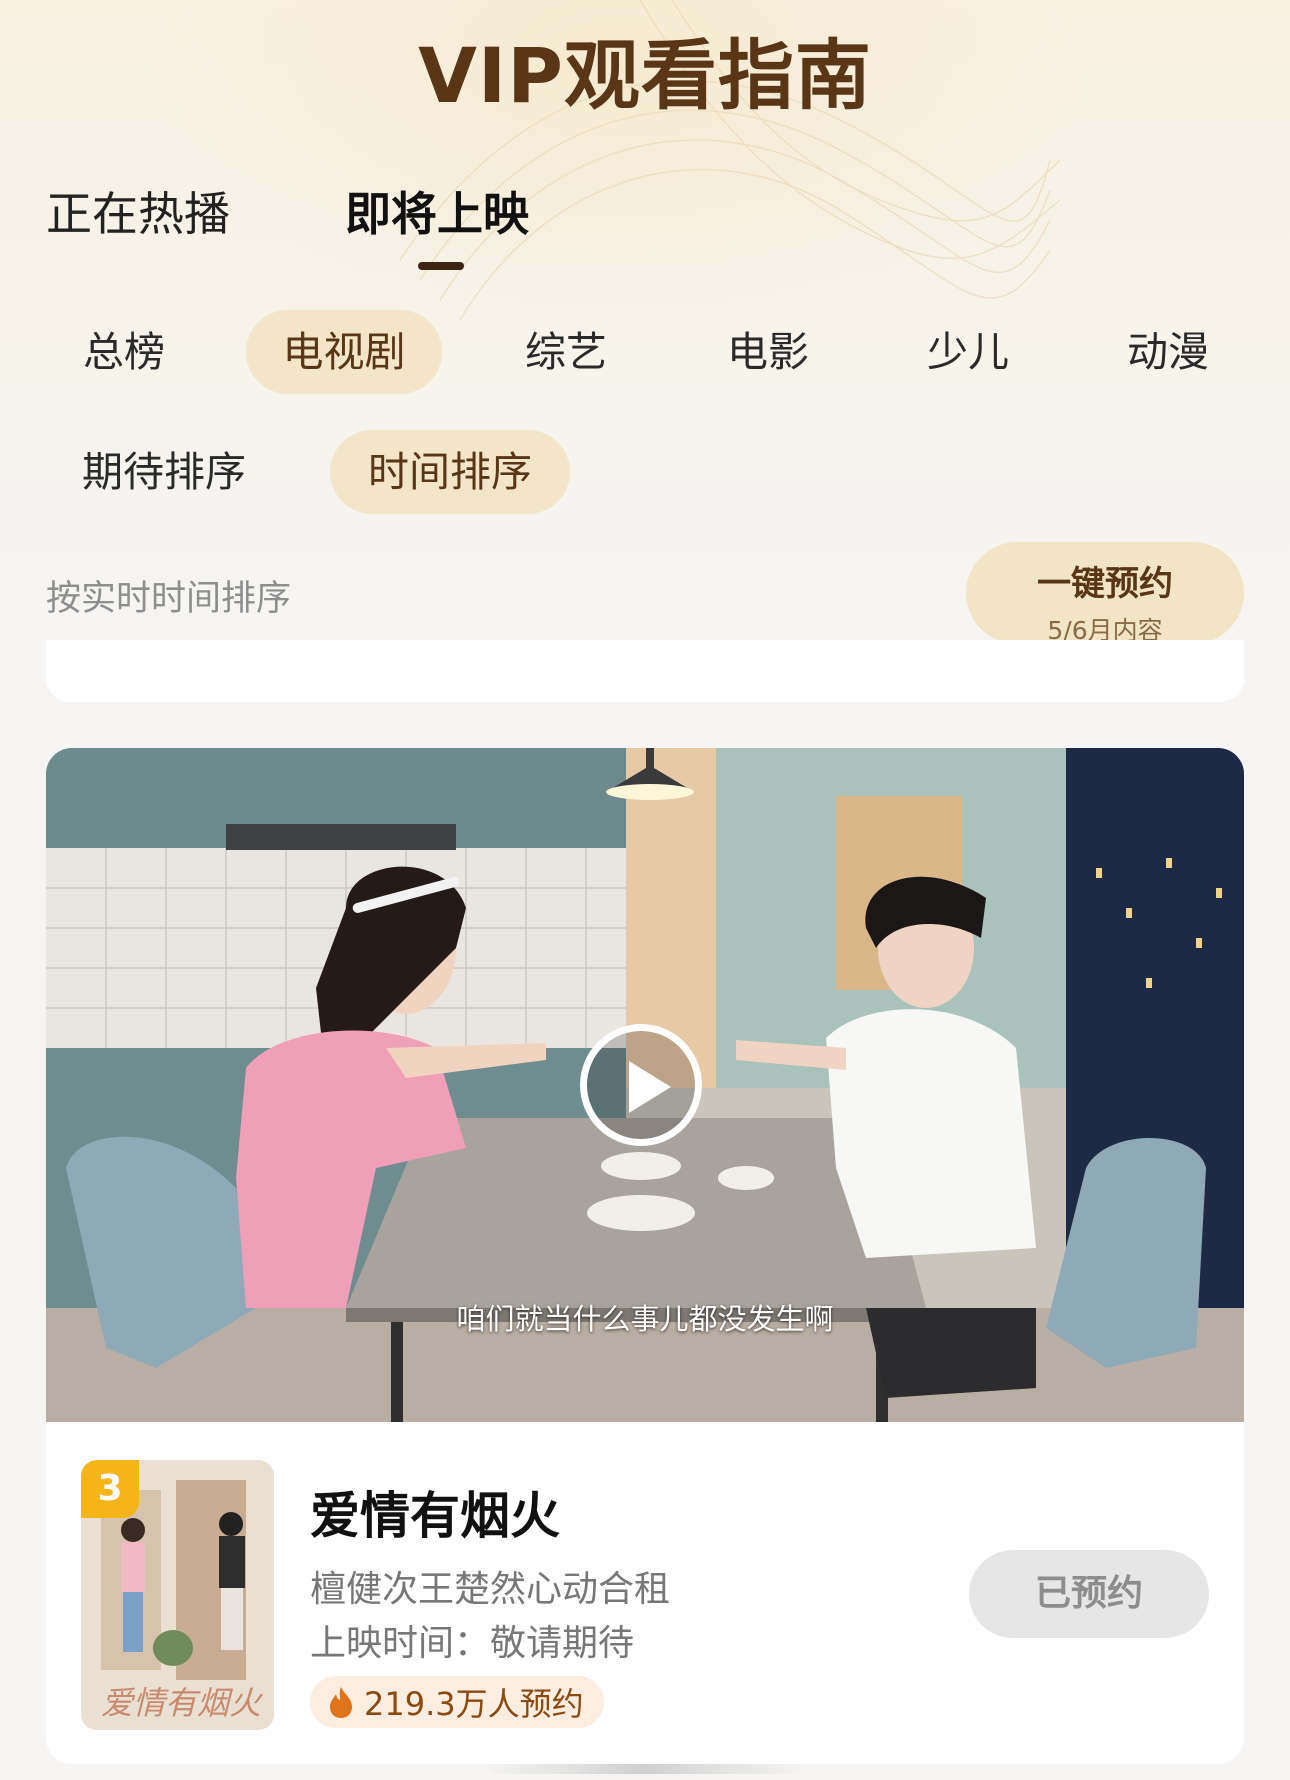 The height and width of the screenshot is (1780, 1290). I want to click on chip-tv-series: 电视剧, so click(344, 352).